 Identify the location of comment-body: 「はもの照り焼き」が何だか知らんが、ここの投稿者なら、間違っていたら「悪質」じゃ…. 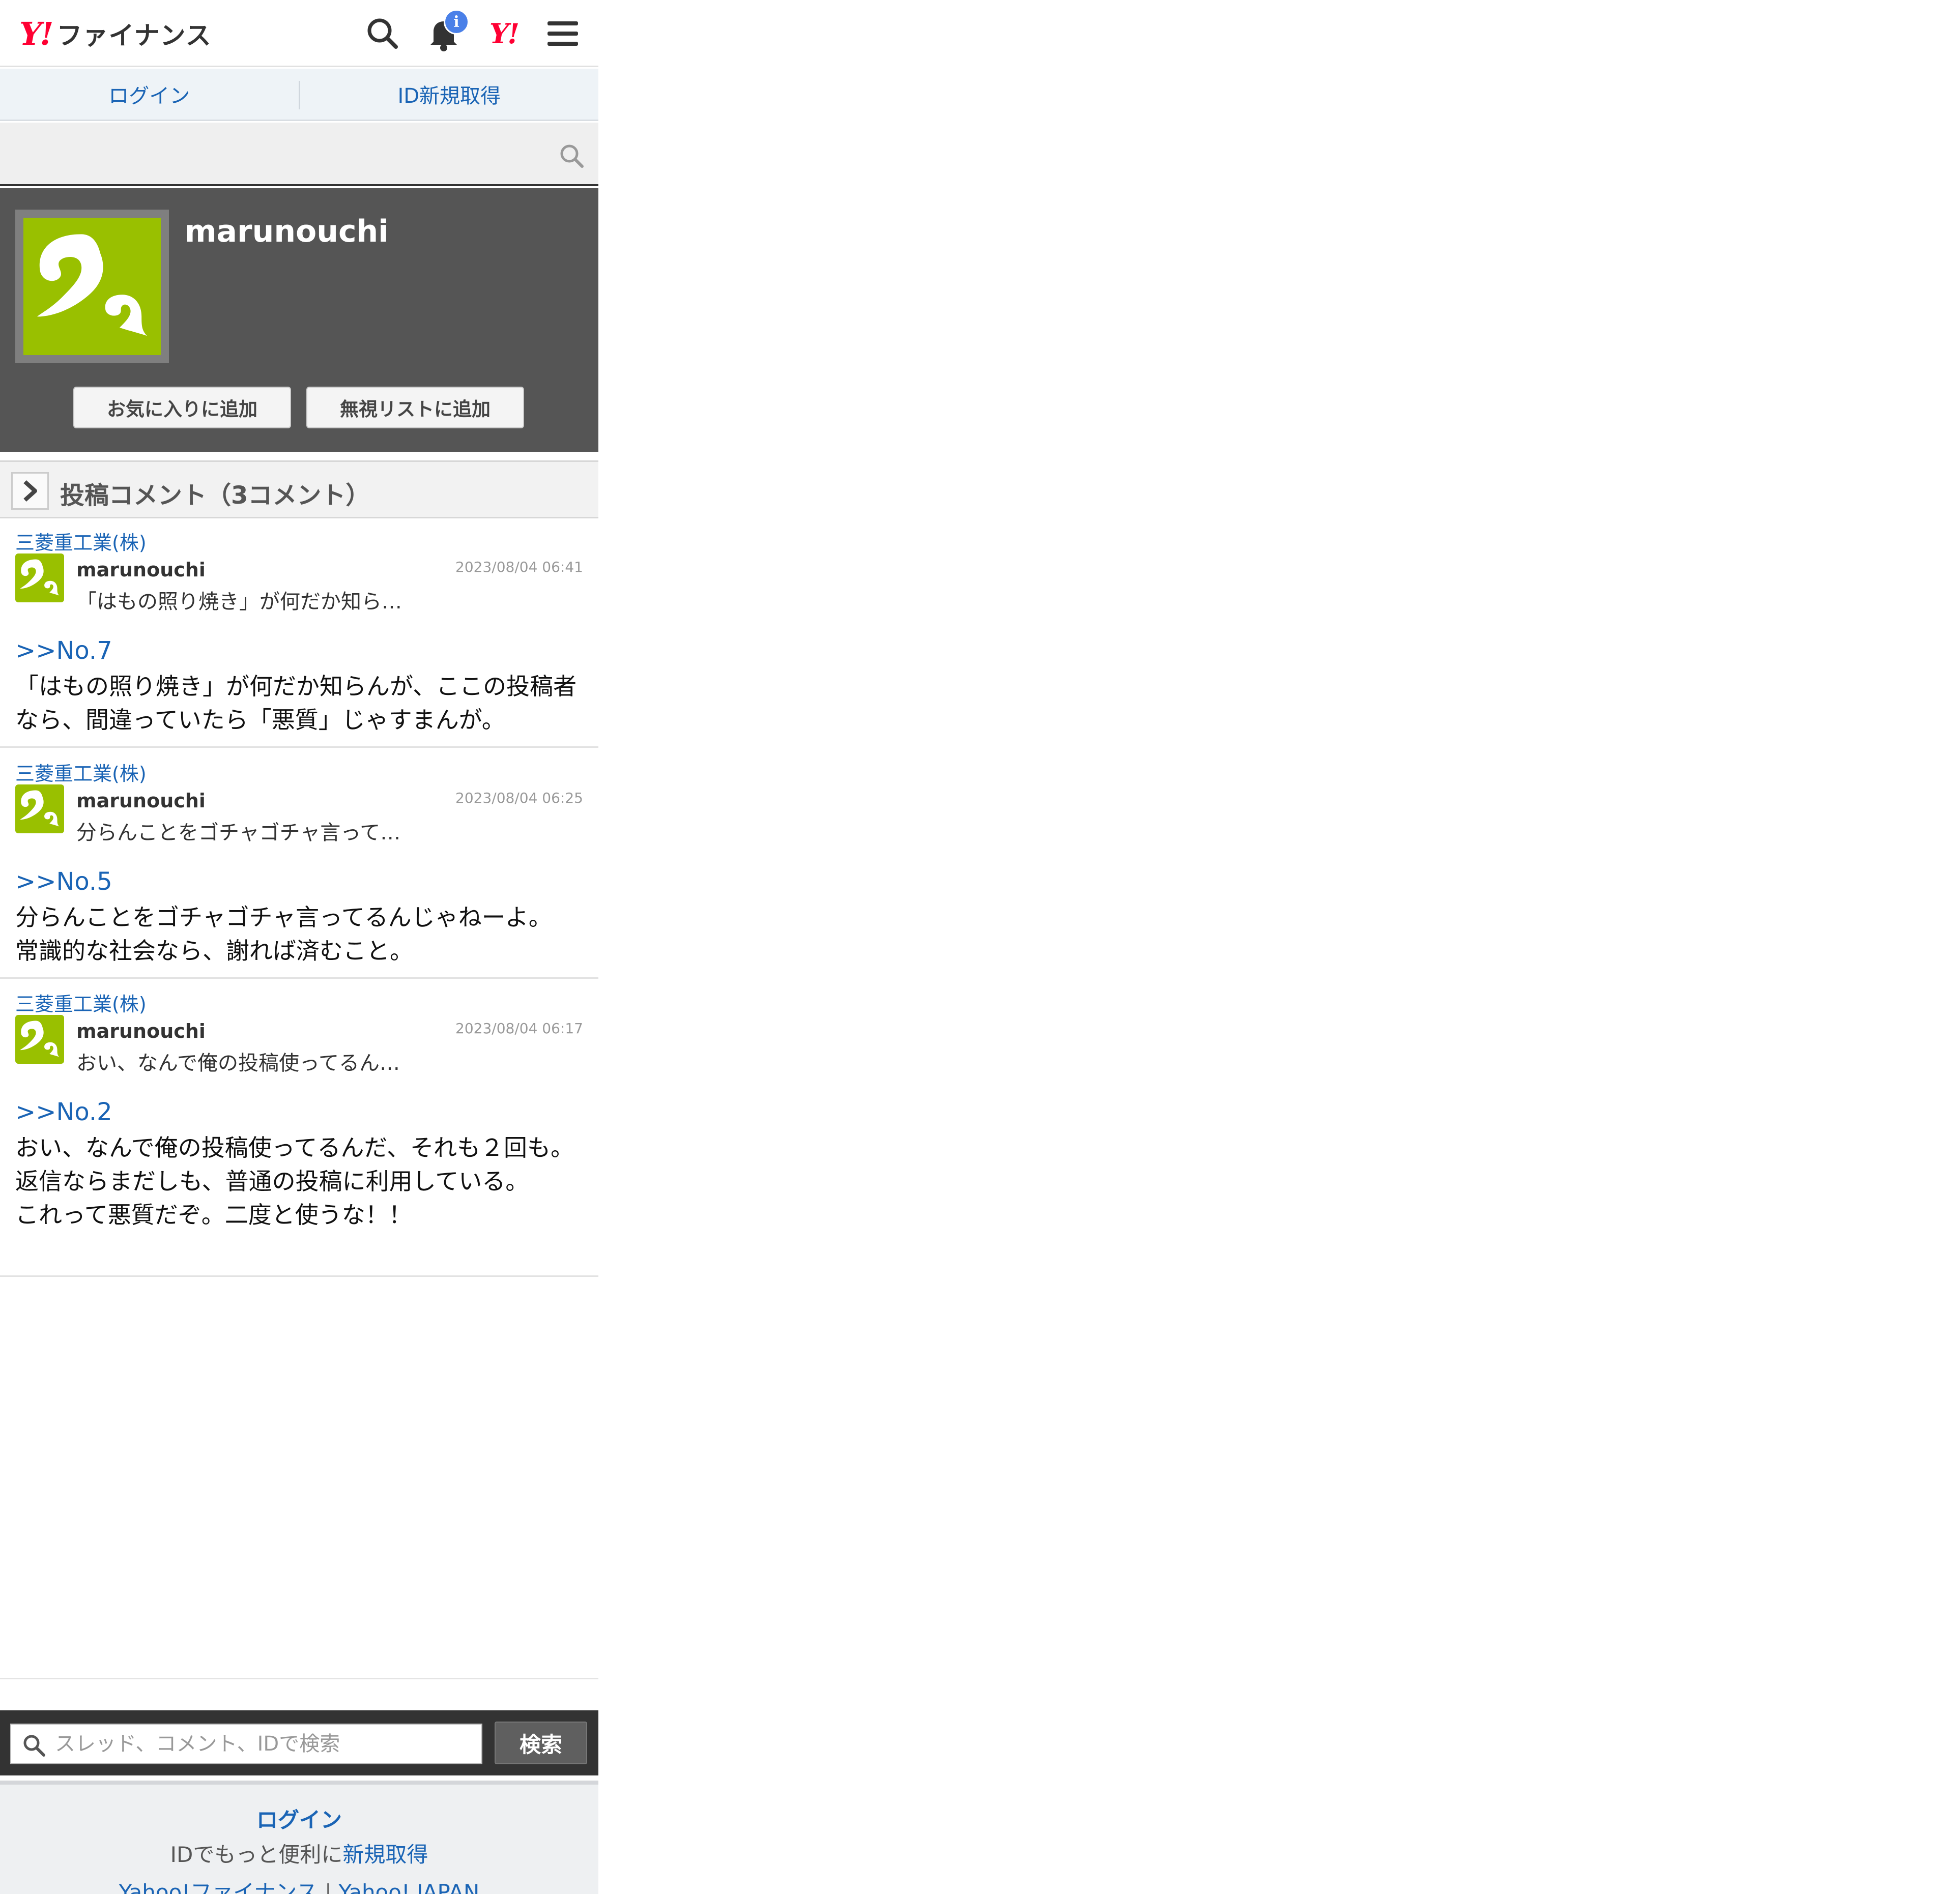
(296, 703).